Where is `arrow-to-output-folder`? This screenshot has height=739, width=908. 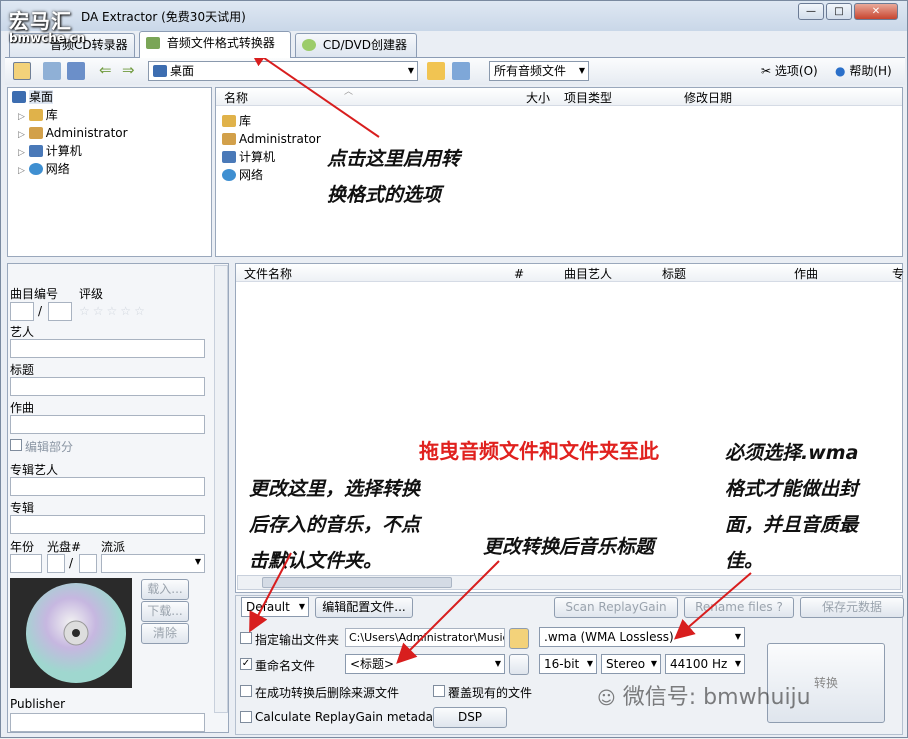 arrow-to-output-folder is located at coordinates (270, 592).